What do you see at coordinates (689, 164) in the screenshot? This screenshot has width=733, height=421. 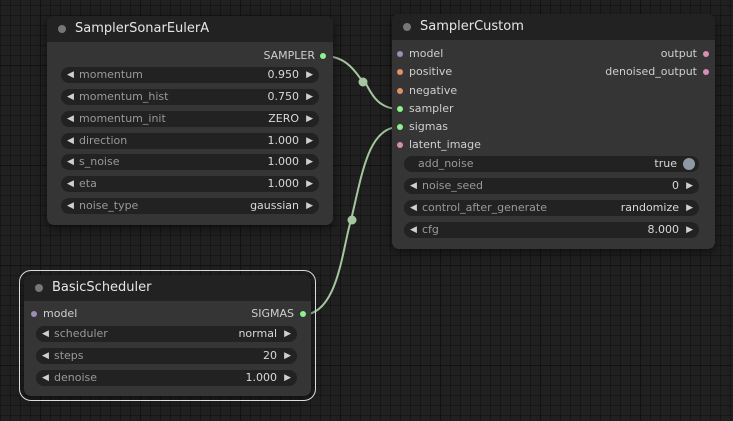 I see `toggle-knob-icon` at bounding box center [689, 164].